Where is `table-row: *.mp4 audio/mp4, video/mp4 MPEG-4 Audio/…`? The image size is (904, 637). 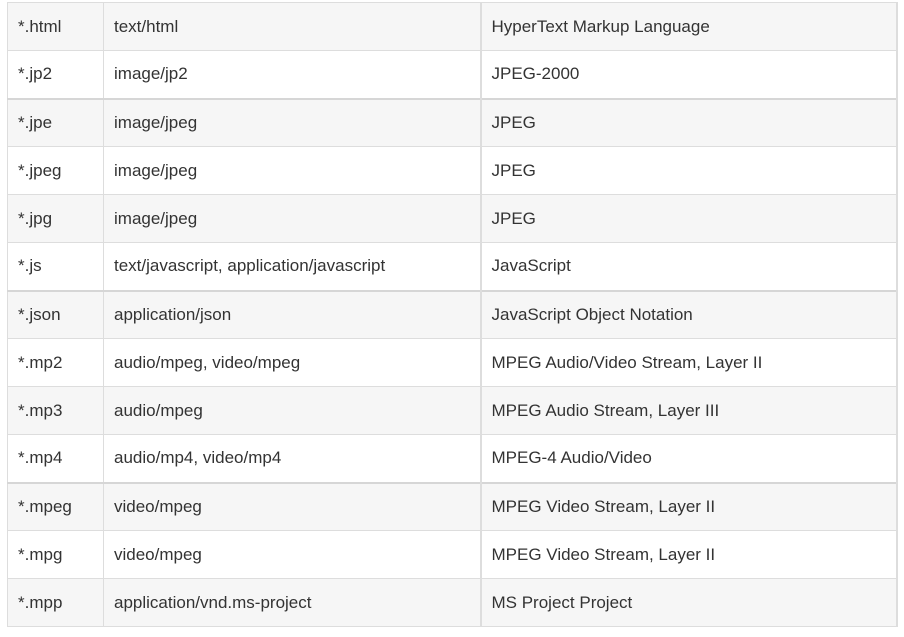 table-row: *.mp4 audio/mp4, video/mp4 MPEG-4 Audio/… is located at coordinates (452, 458).